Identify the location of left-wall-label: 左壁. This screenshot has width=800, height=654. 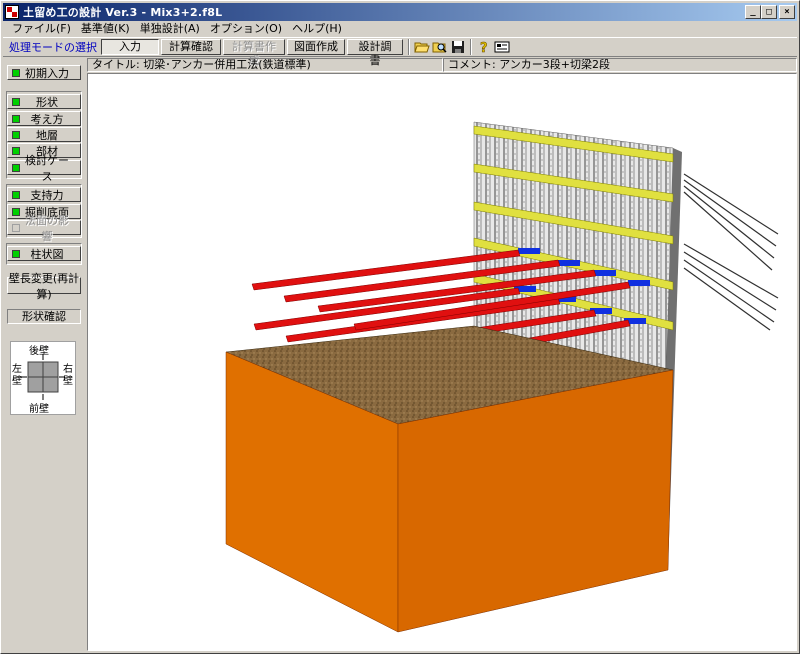
(17, 375).